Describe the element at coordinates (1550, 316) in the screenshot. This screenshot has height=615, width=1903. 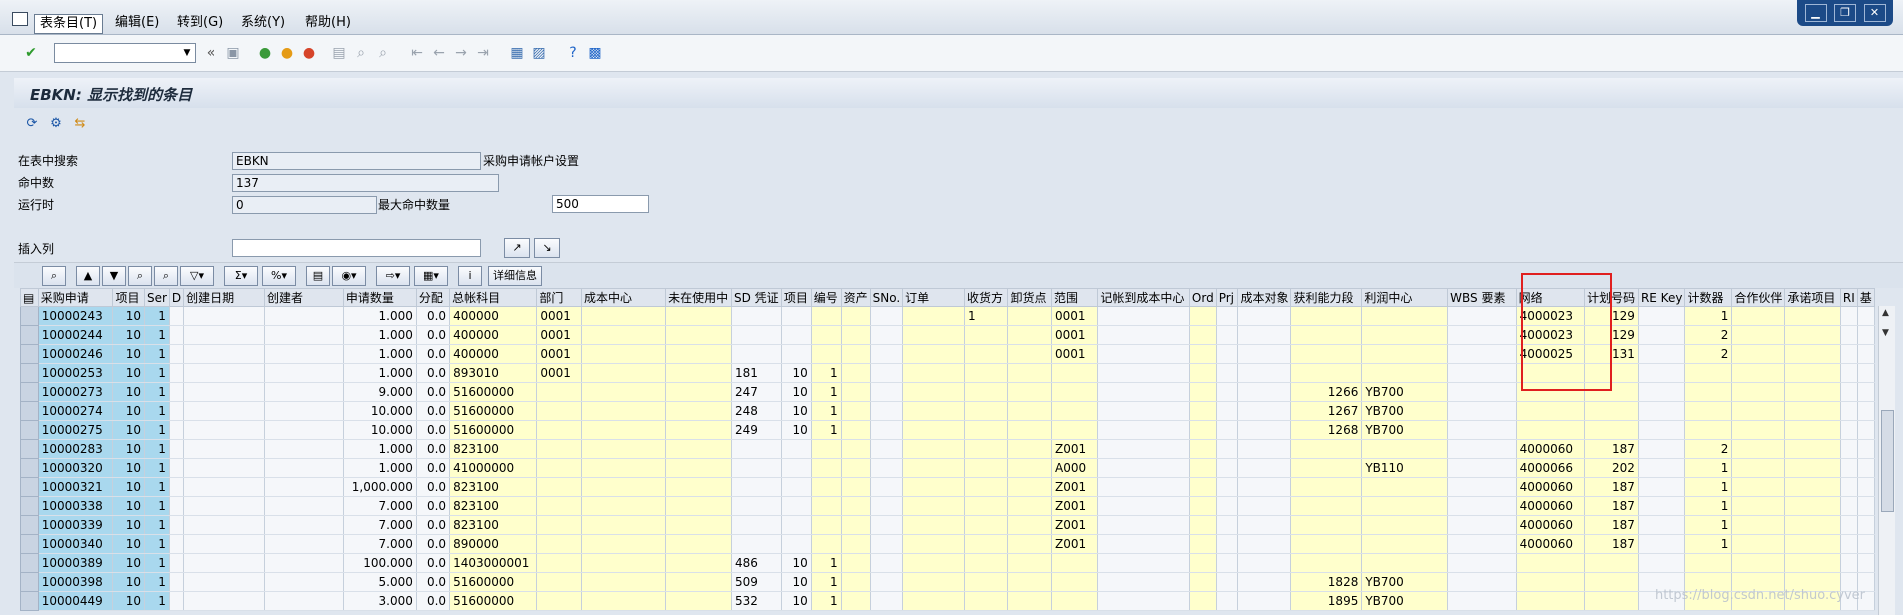
I see `table-cell: 4000023` at that location.